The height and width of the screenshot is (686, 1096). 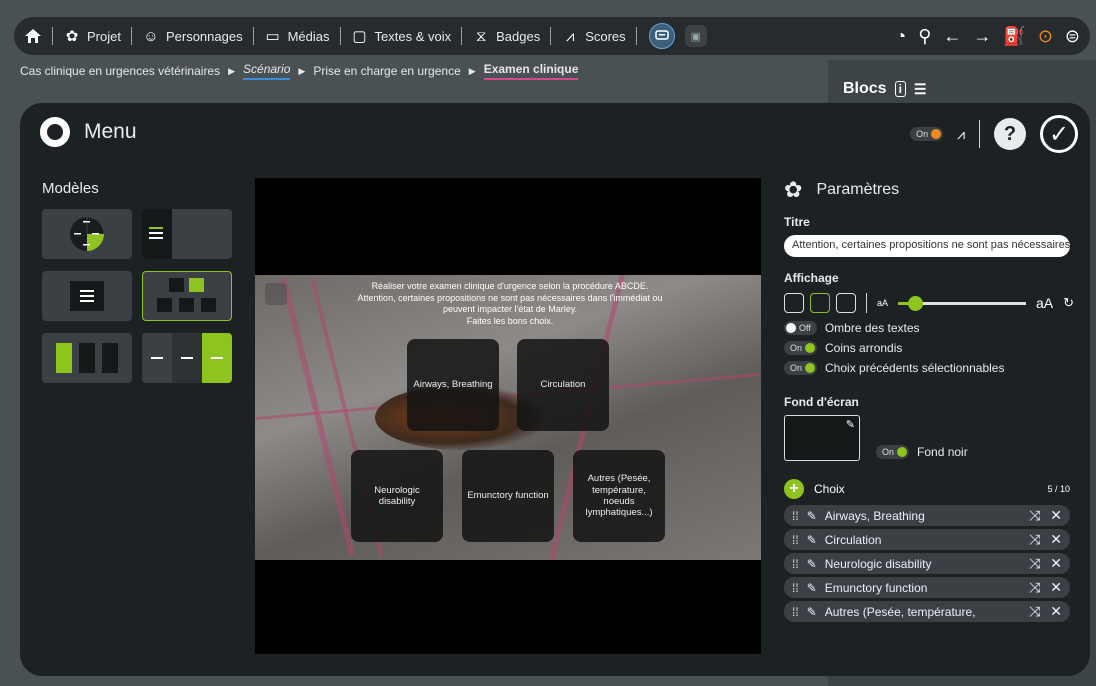 What do you see at coordinates (1014, 36) in the screenshot?
I see `clapper-icon: ⛽` at bounding box center [1014, 36].